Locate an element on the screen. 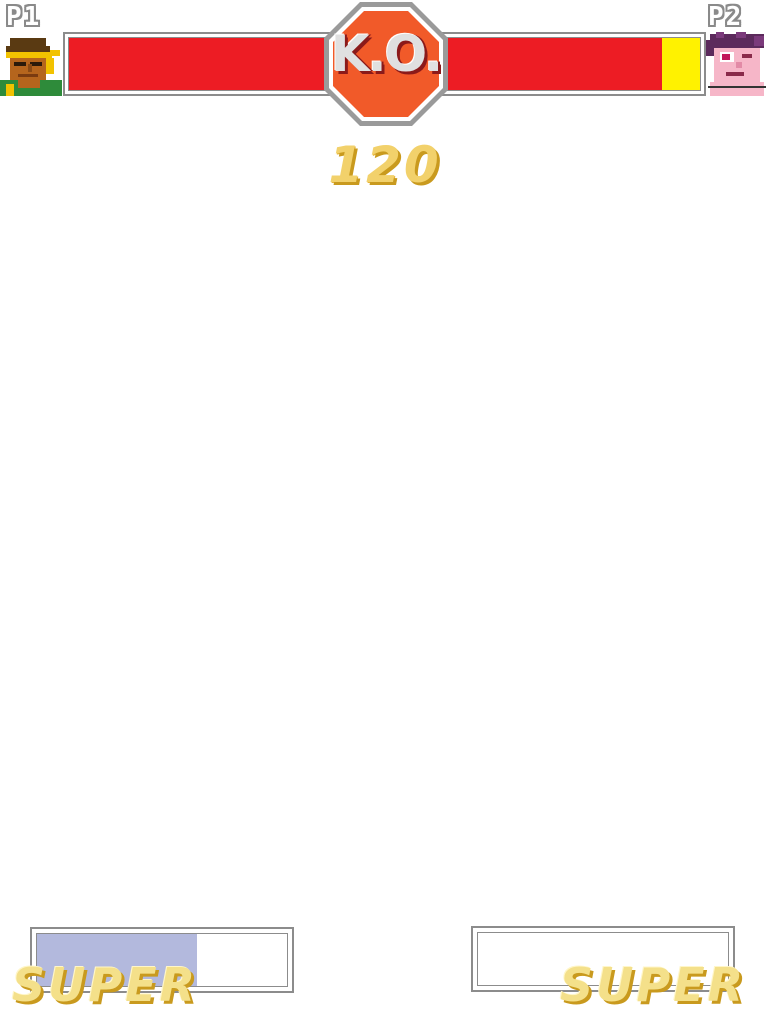 The image size is (768, 1024). p2-health-fill is located at coordinates (680, 64).